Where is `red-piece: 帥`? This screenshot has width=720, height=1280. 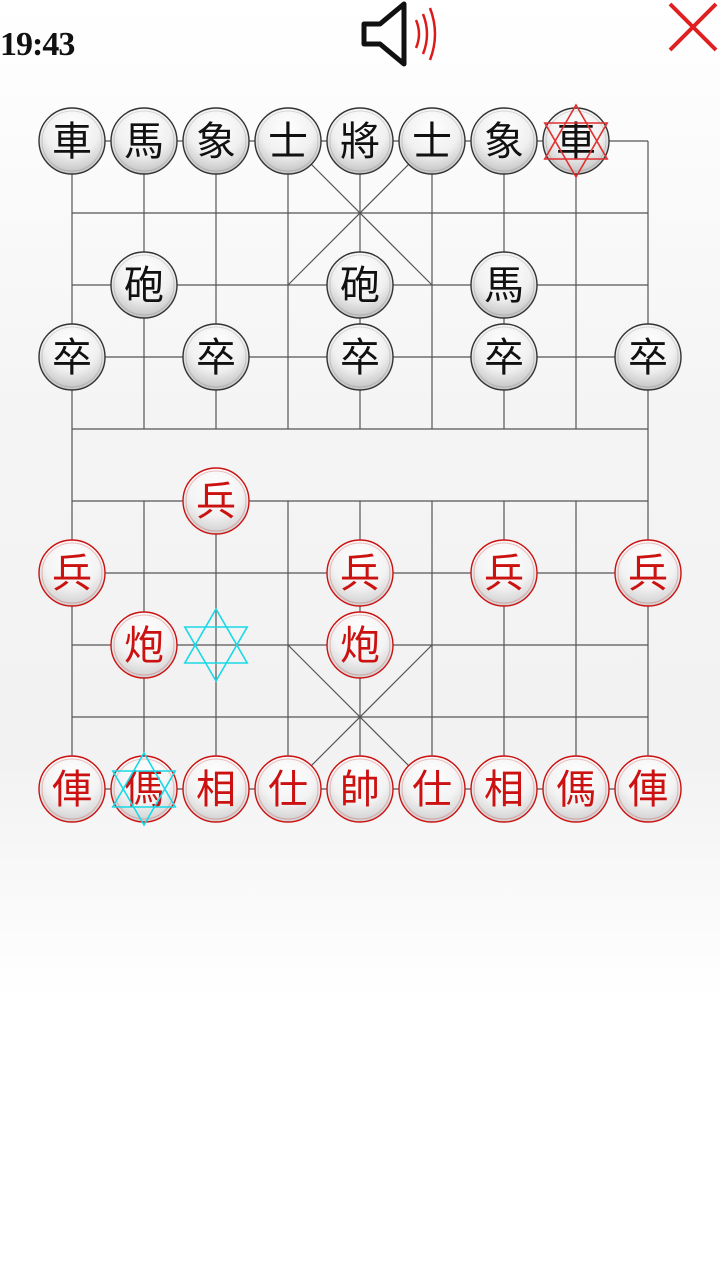
red-piece: 帥 is located at coordinates (360, 789).